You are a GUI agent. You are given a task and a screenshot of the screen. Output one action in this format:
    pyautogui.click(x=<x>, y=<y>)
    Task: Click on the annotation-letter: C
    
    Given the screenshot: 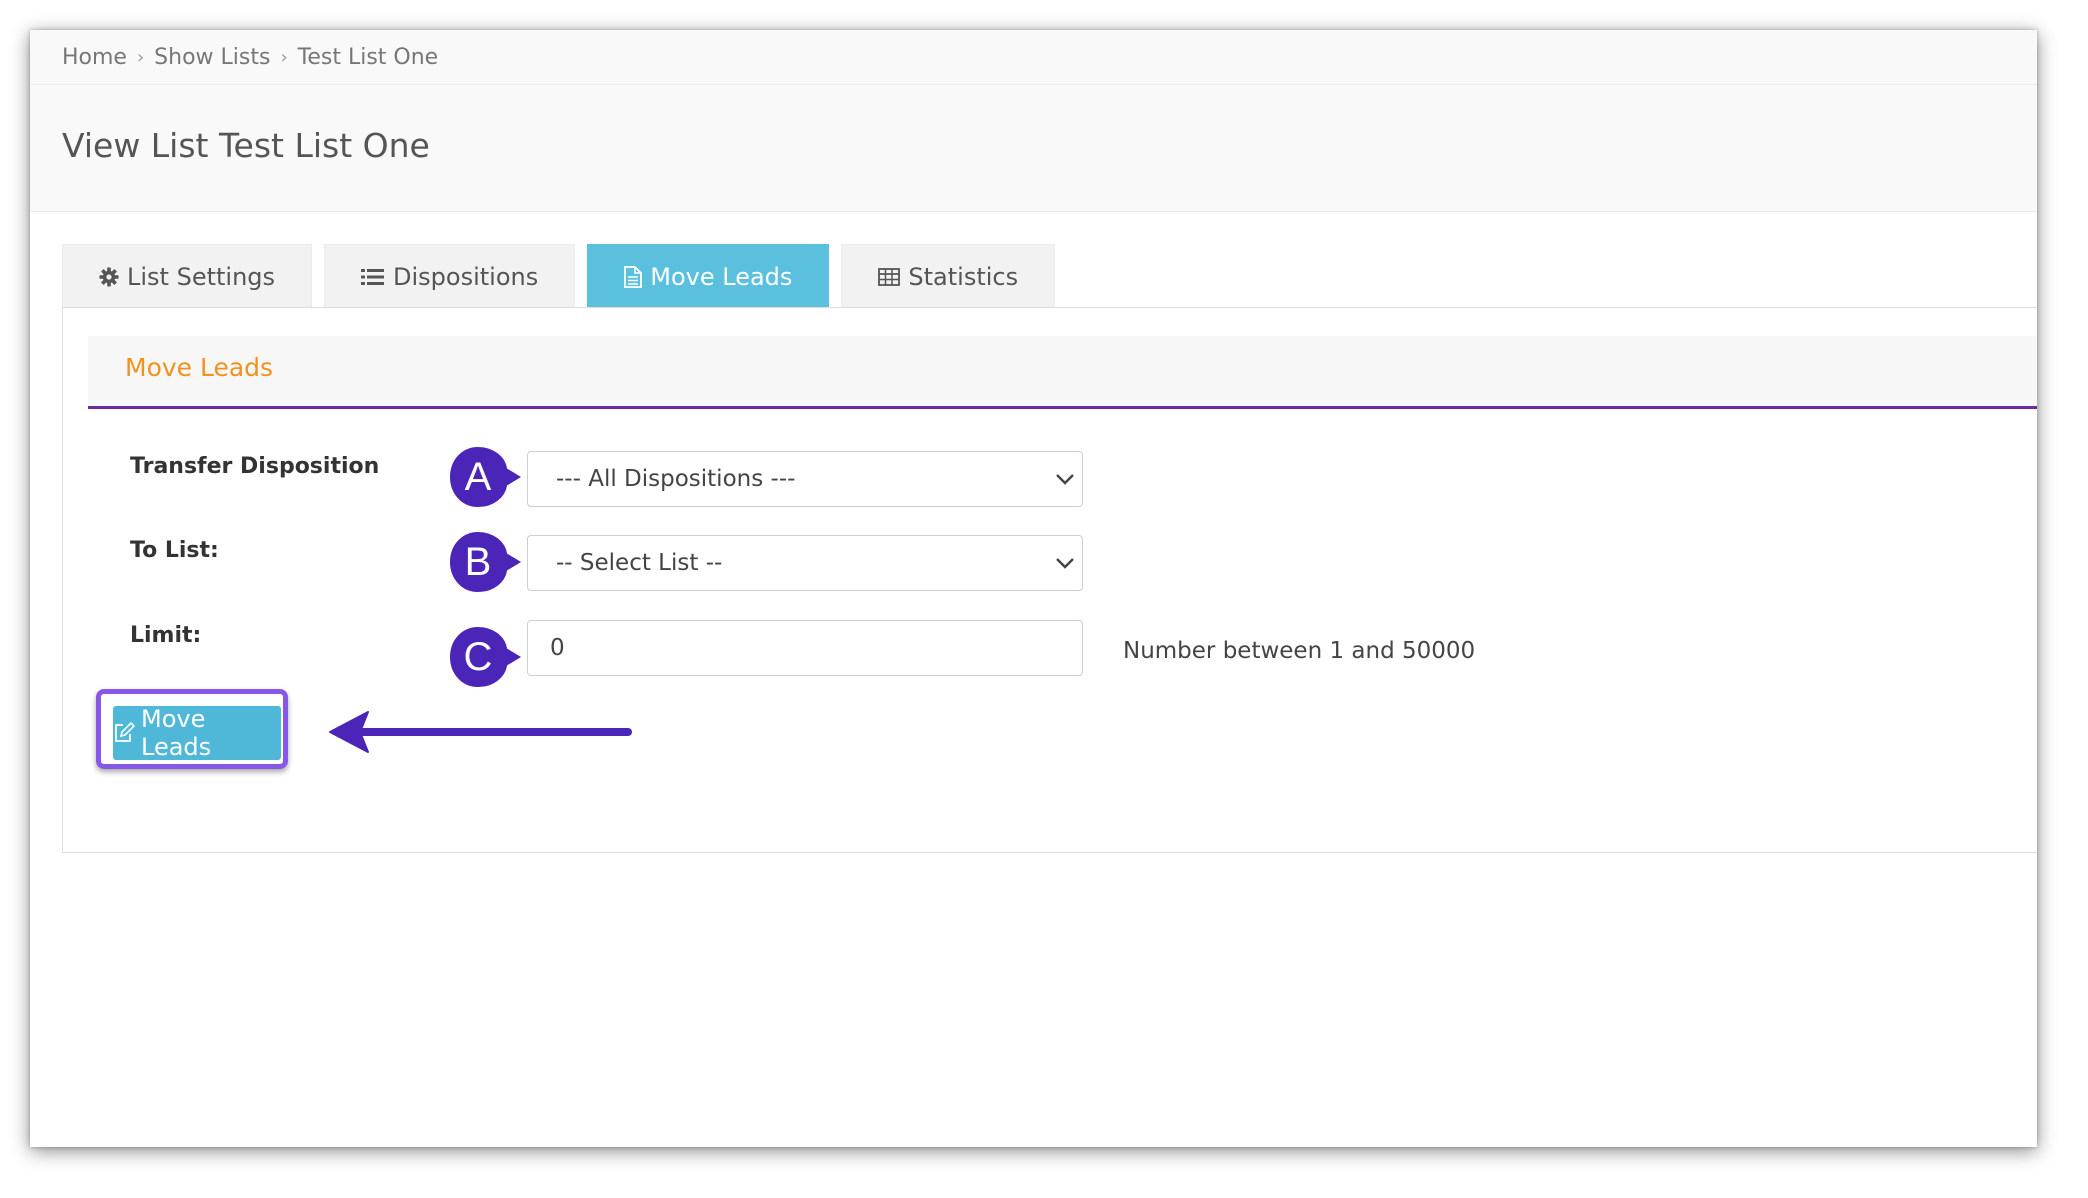 What is the action you would take?
    pyautogui.click(x=478, y=656)
    